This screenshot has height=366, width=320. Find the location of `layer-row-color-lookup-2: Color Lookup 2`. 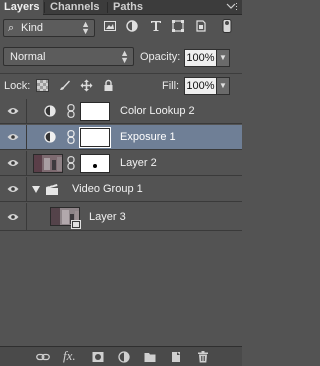

layer-row-color-lookup-2: Color Lookup 2 is located at coordinates (121, 111).